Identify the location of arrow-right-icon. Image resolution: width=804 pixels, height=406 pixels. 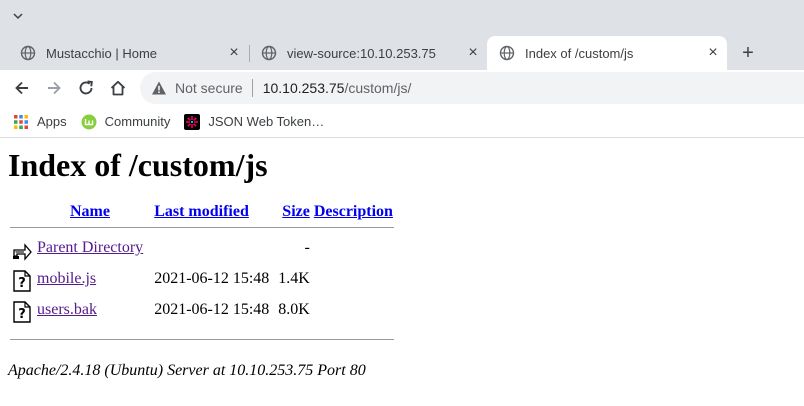
(54, 88).